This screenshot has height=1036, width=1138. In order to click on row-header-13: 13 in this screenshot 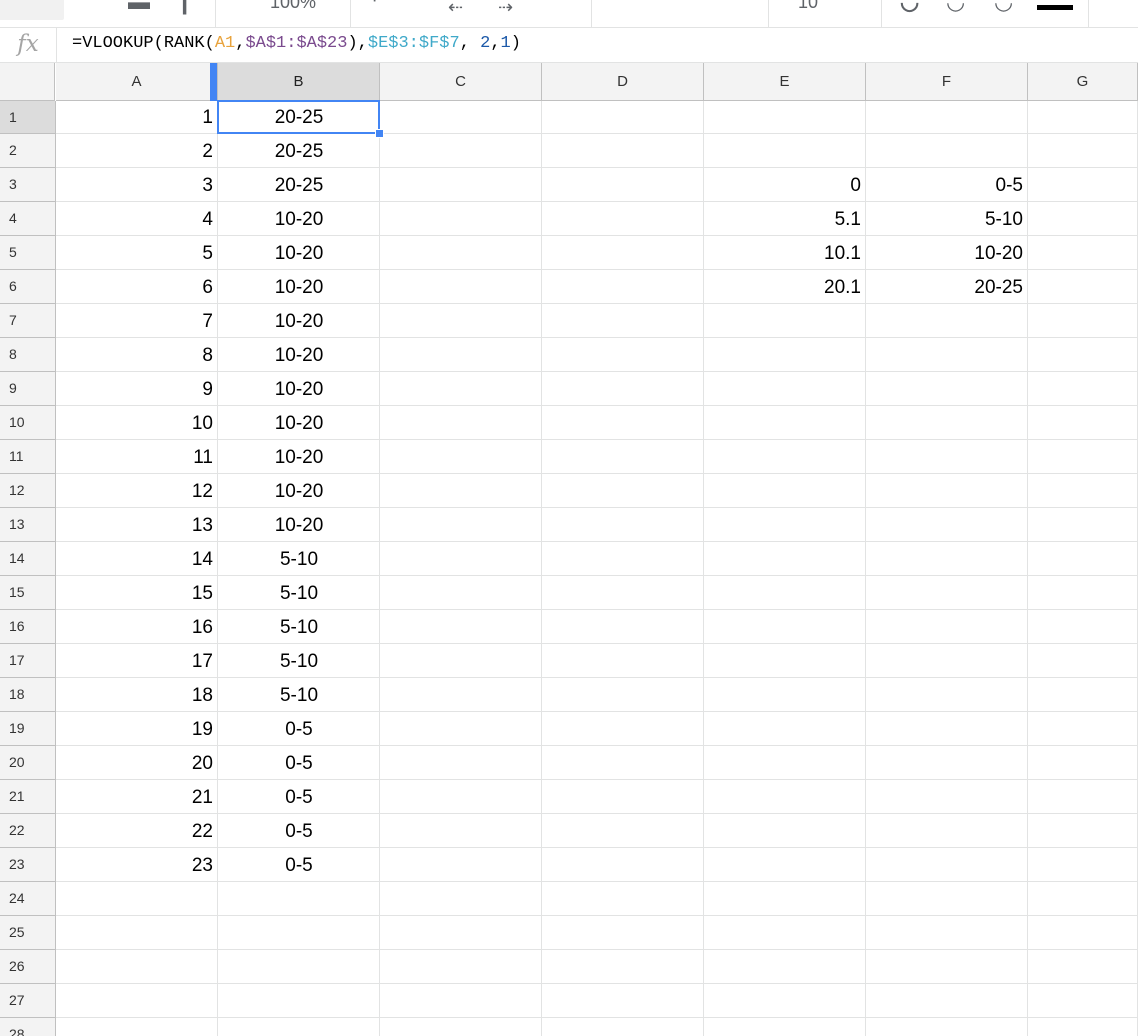, I will do `click(28, 525)`.